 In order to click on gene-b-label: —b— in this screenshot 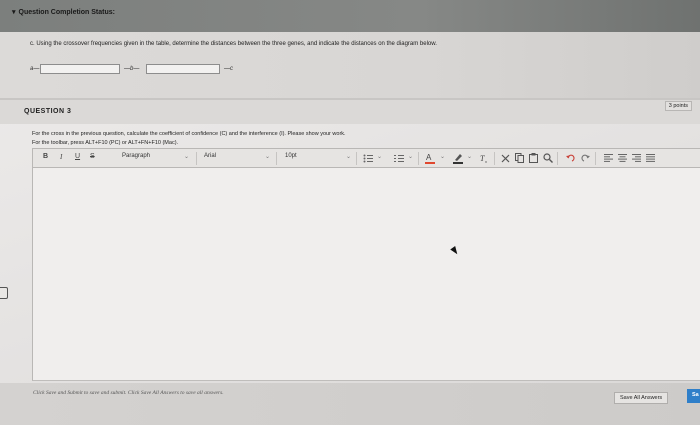, I will do `click(132, 69)`.